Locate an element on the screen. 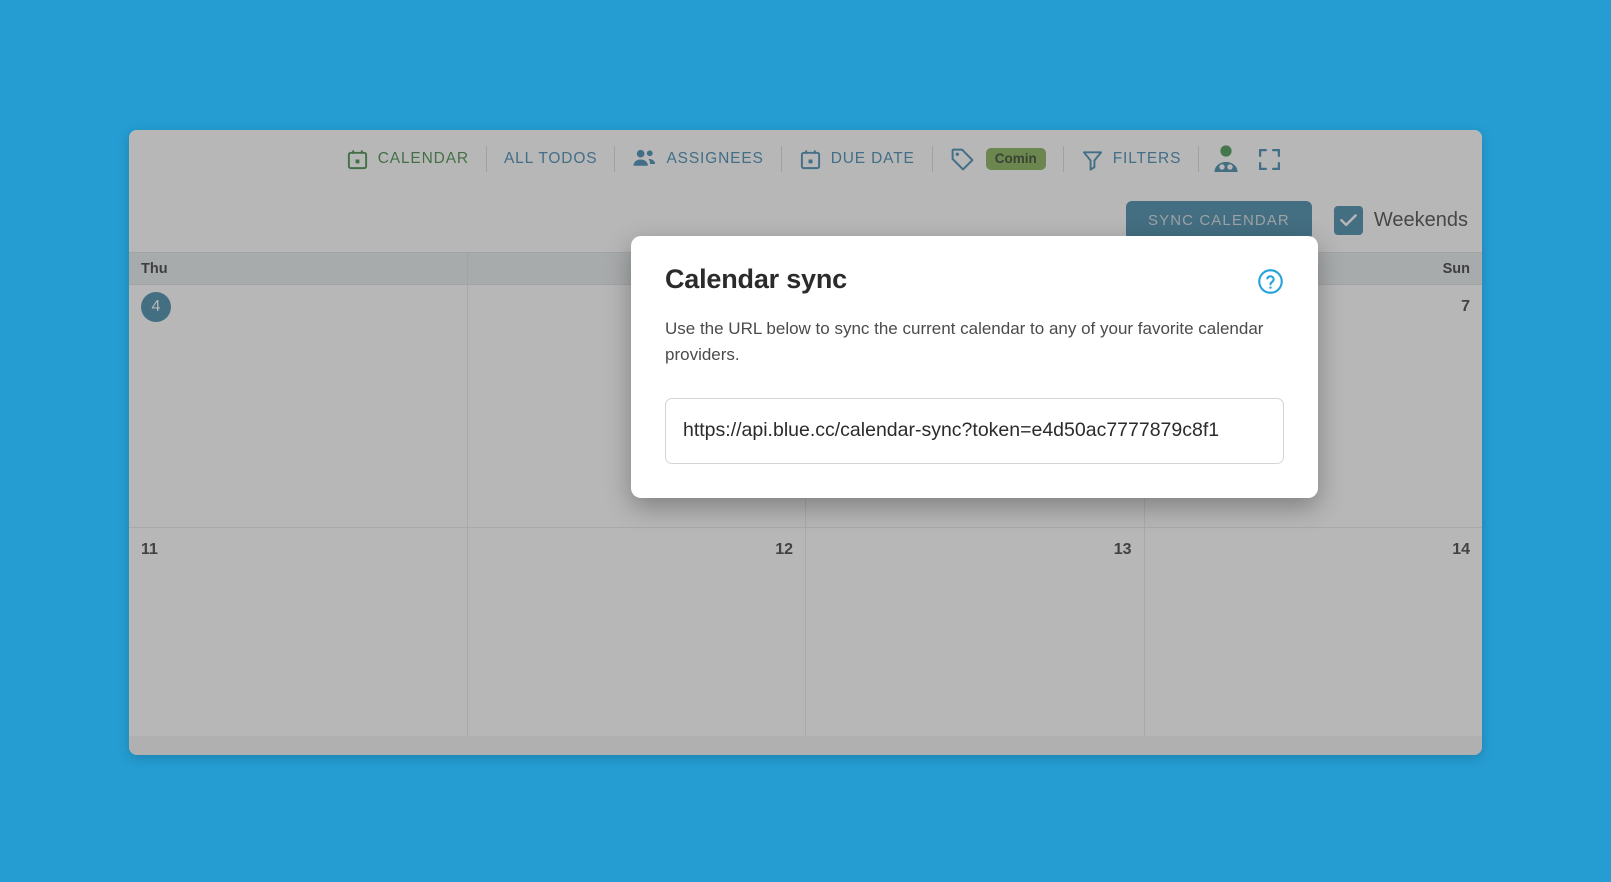  day-number: 11 is located at coordinates (149, 549).